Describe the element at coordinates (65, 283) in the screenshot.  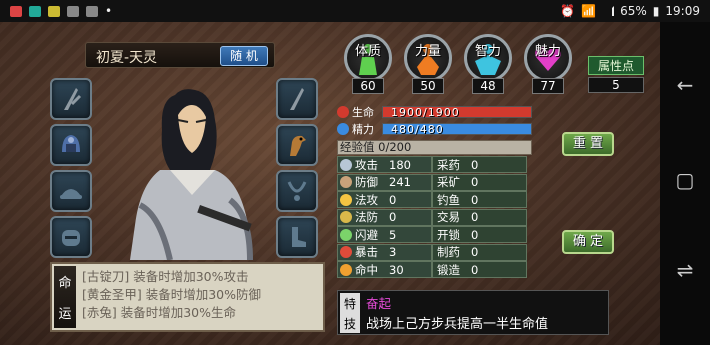
I see `destiny-tag-char: 命` at that location.